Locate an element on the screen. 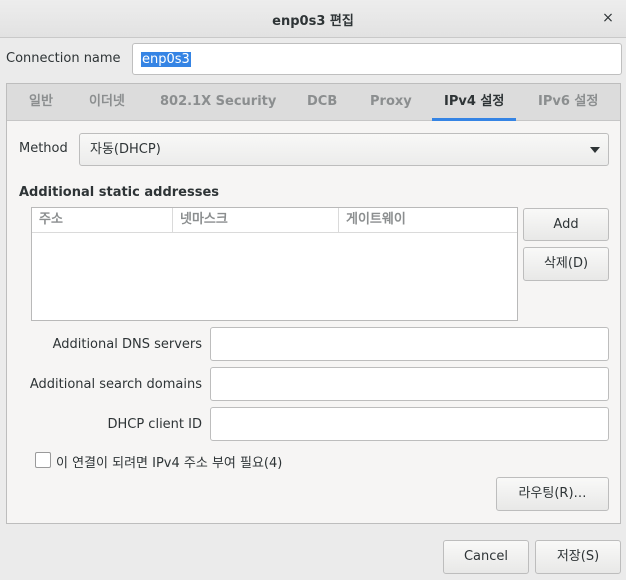  method-value: 자동(DHCP) is located at coordinates (125, 149).